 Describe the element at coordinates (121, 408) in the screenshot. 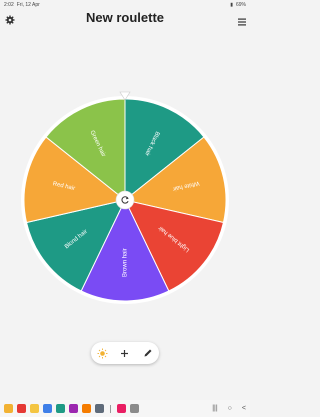

I see `pink-app-icon` at that location.